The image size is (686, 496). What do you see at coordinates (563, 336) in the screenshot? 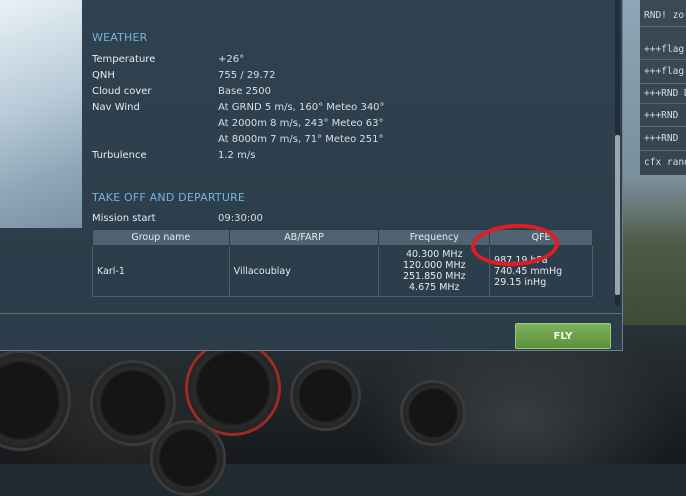
I see `fly-button: FLY` at bounding box center [563, 336].